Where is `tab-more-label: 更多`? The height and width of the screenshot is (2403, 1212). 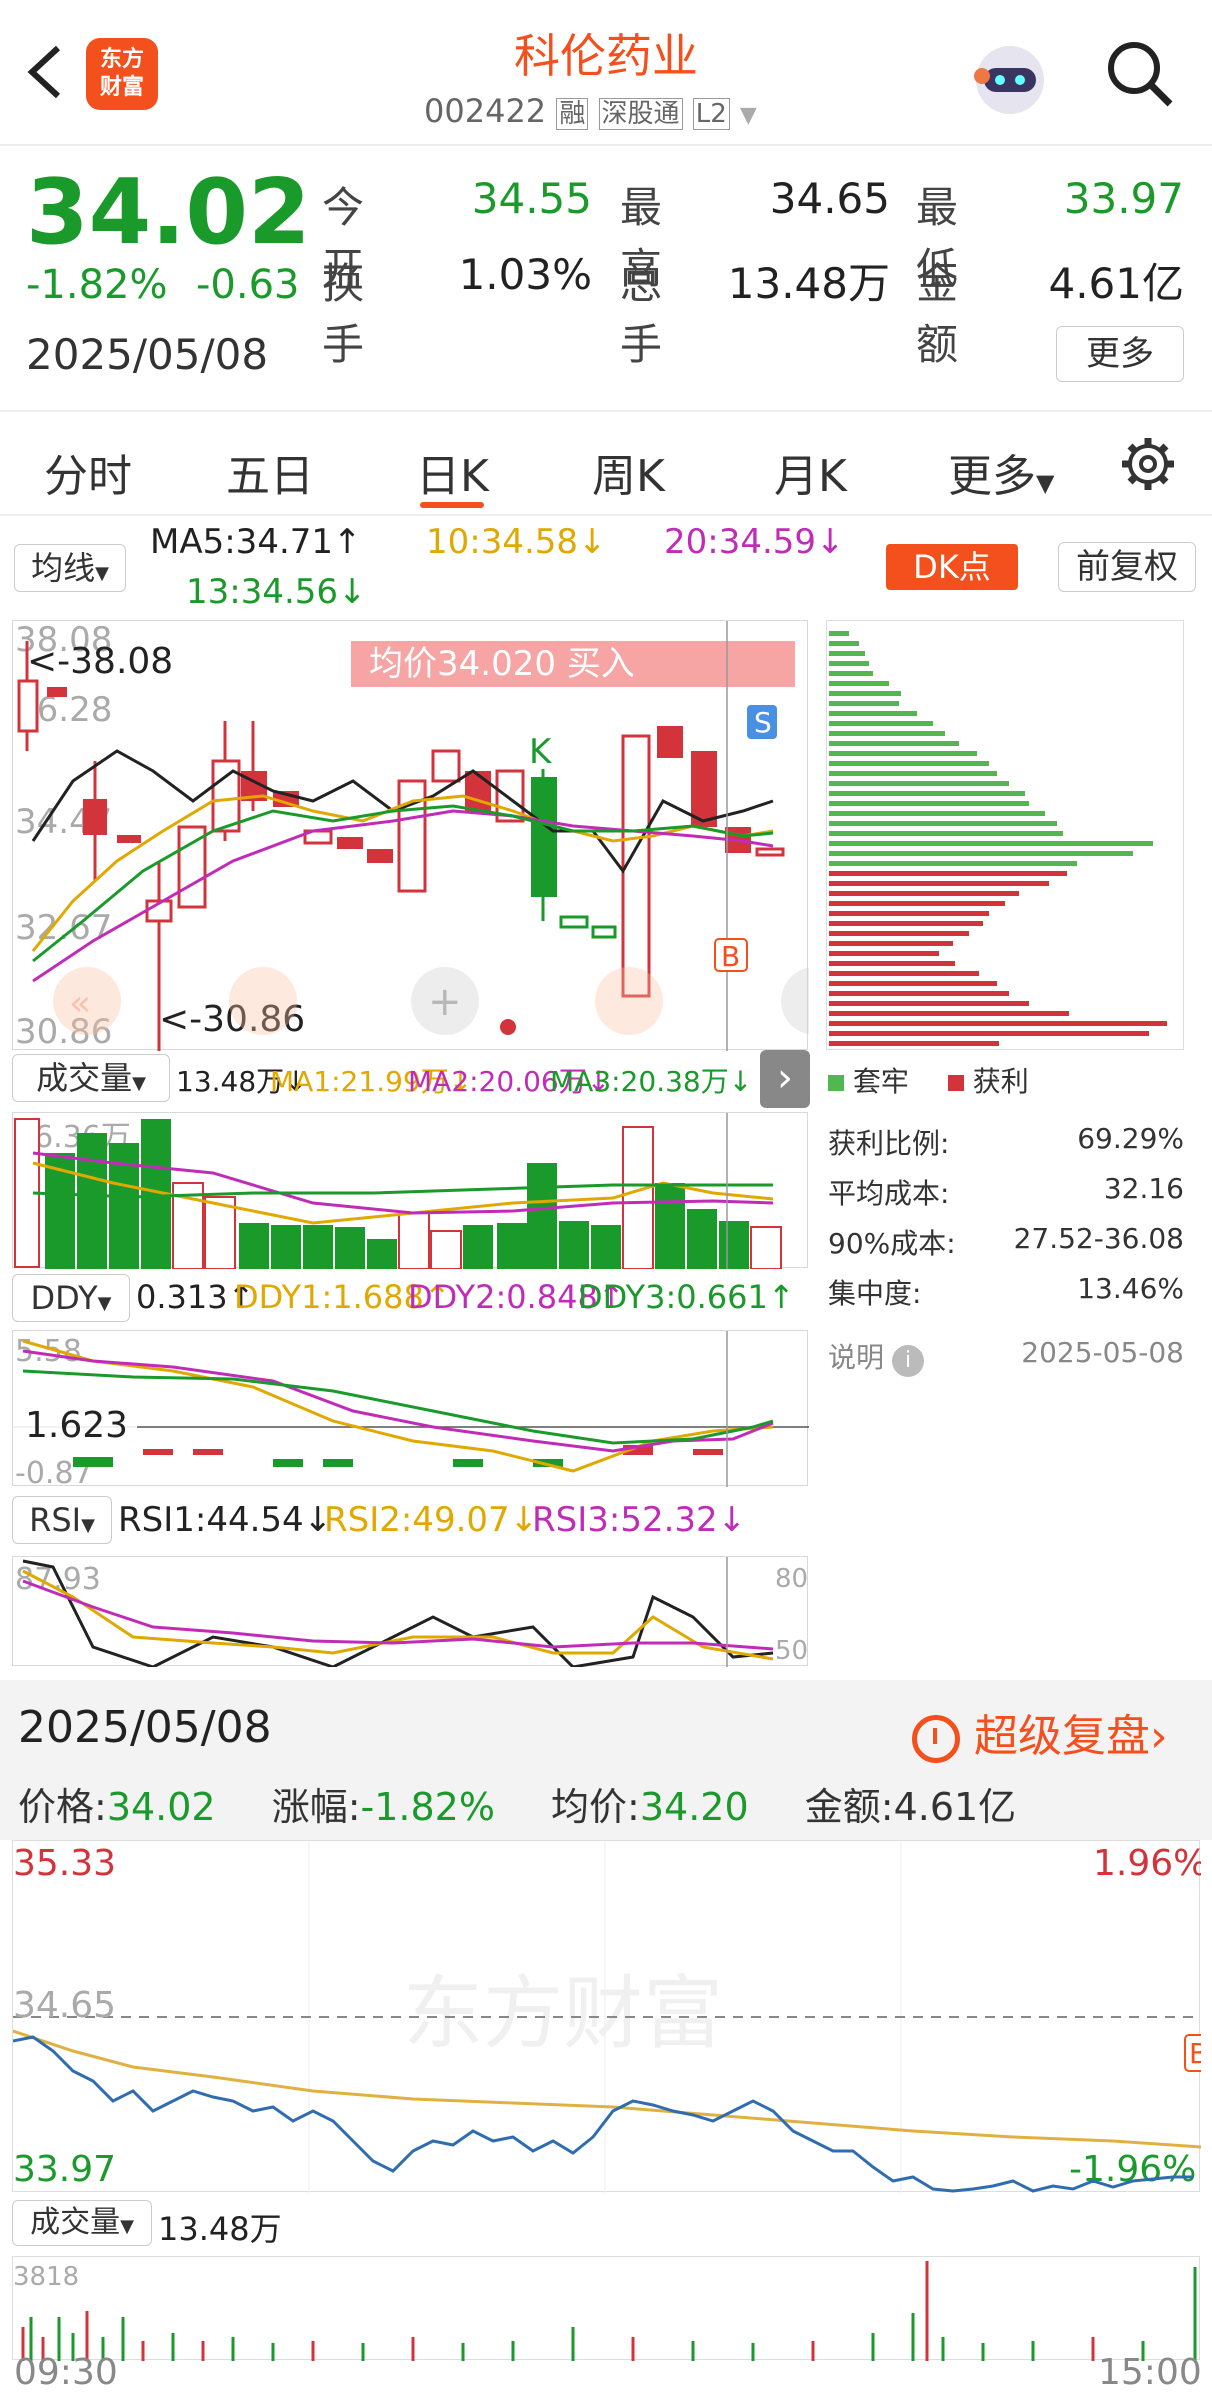 tab-more-label: 更多 is located at coordinates (992, 476).